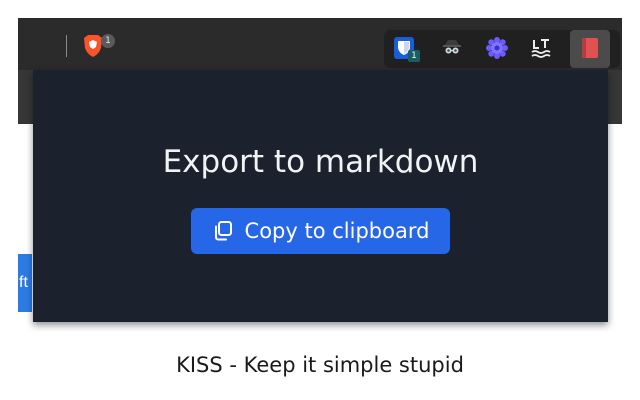 The width and height of the screenshot is (640, 400). Describe the element at coordinates (497, 48) in the screenshot. I see `blue-gear-flower-icon` at that location.